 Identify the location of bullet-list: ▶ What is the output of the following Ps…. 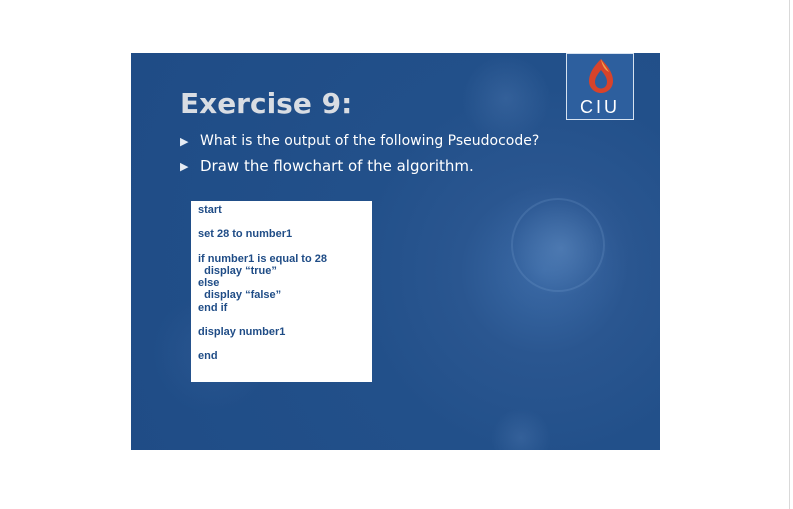
(359, 156).